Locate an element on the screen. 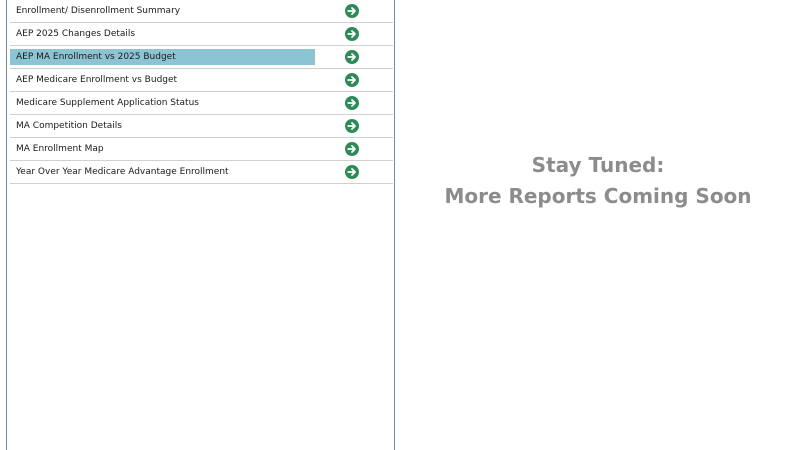 This screenshot has width=800, height=450. report-row-ma-competition-details: MA Competition Details is located at coordinates (201, 126).